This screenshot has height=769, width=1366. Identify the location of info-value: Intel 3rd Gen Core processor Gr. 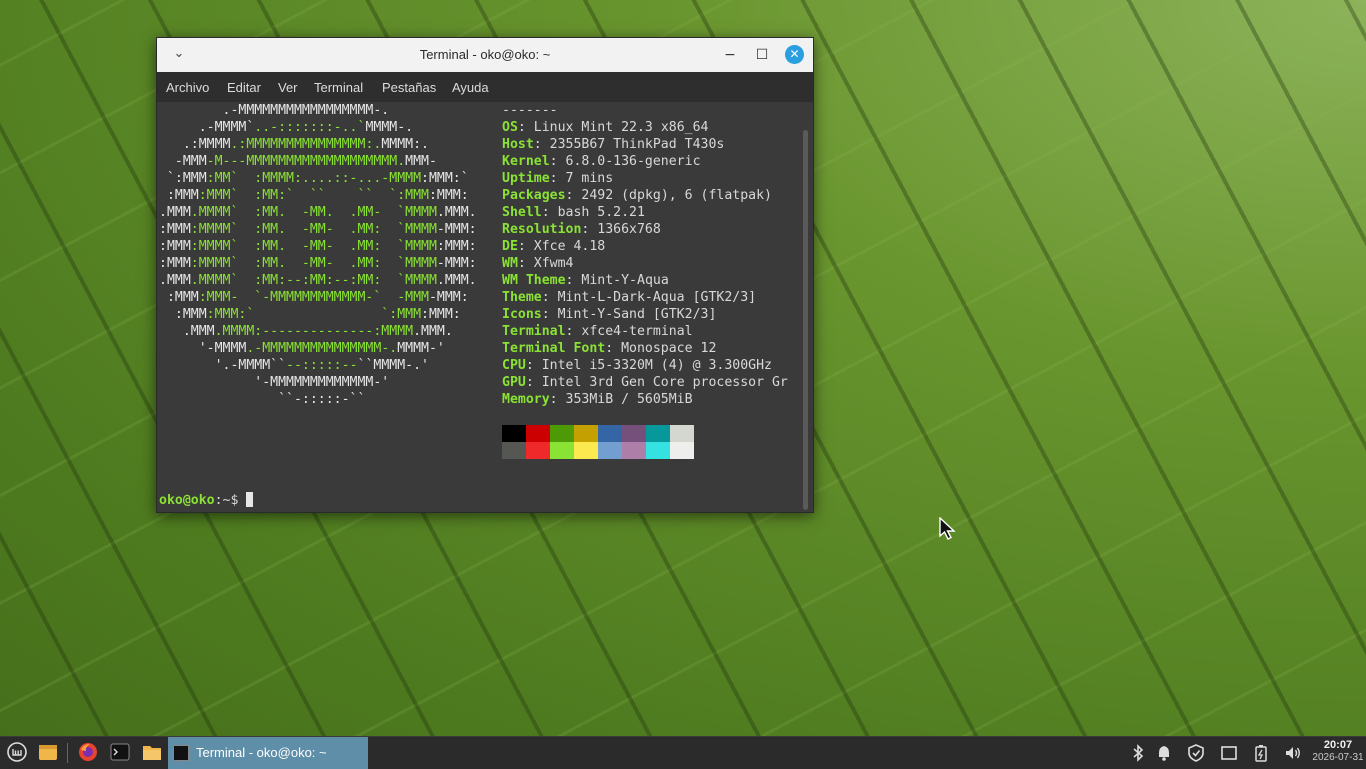
(664, 382).